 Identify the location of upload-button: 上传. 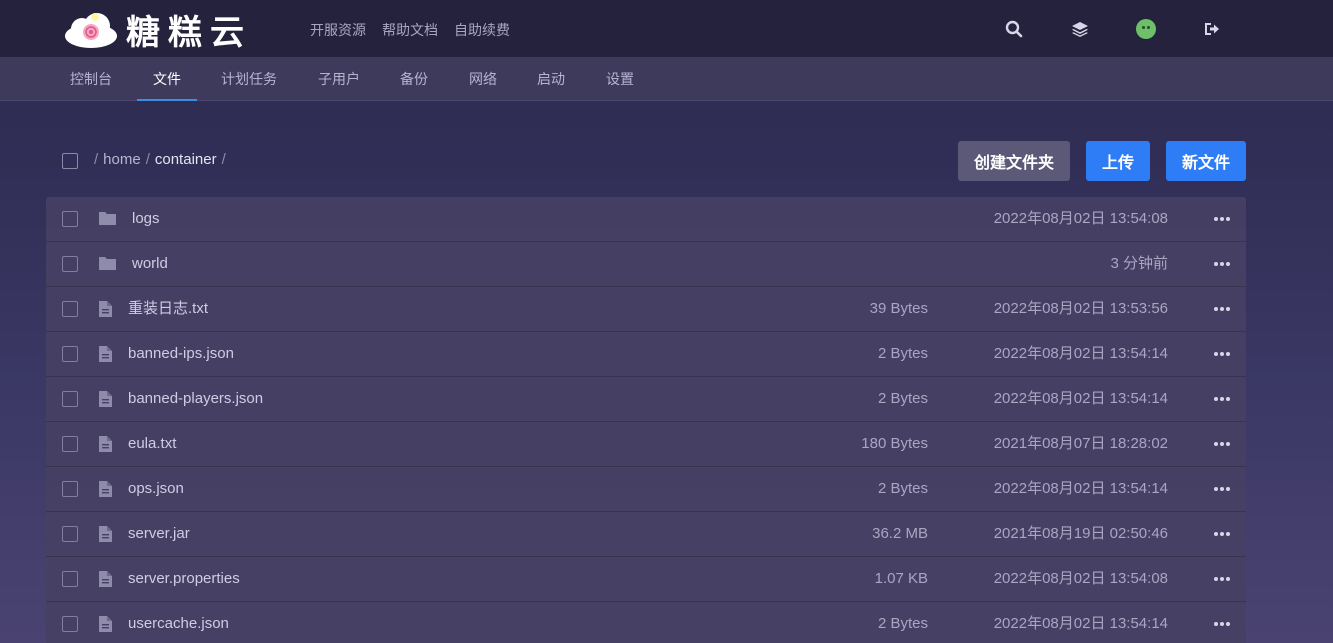
(1118, 161).